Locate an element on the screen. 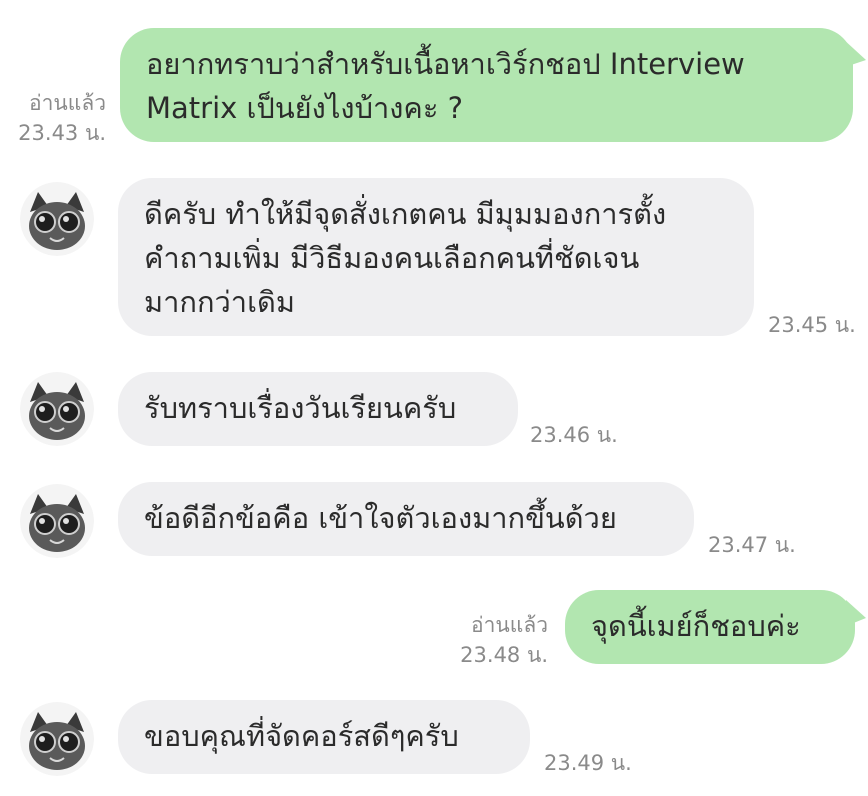 Image resolution: width=868 pixels, height=796 pixels. incoming-message-bubble: ขอบคุณที่จัดคอร์สดีๆครับ is located at coordinates (324, 737).